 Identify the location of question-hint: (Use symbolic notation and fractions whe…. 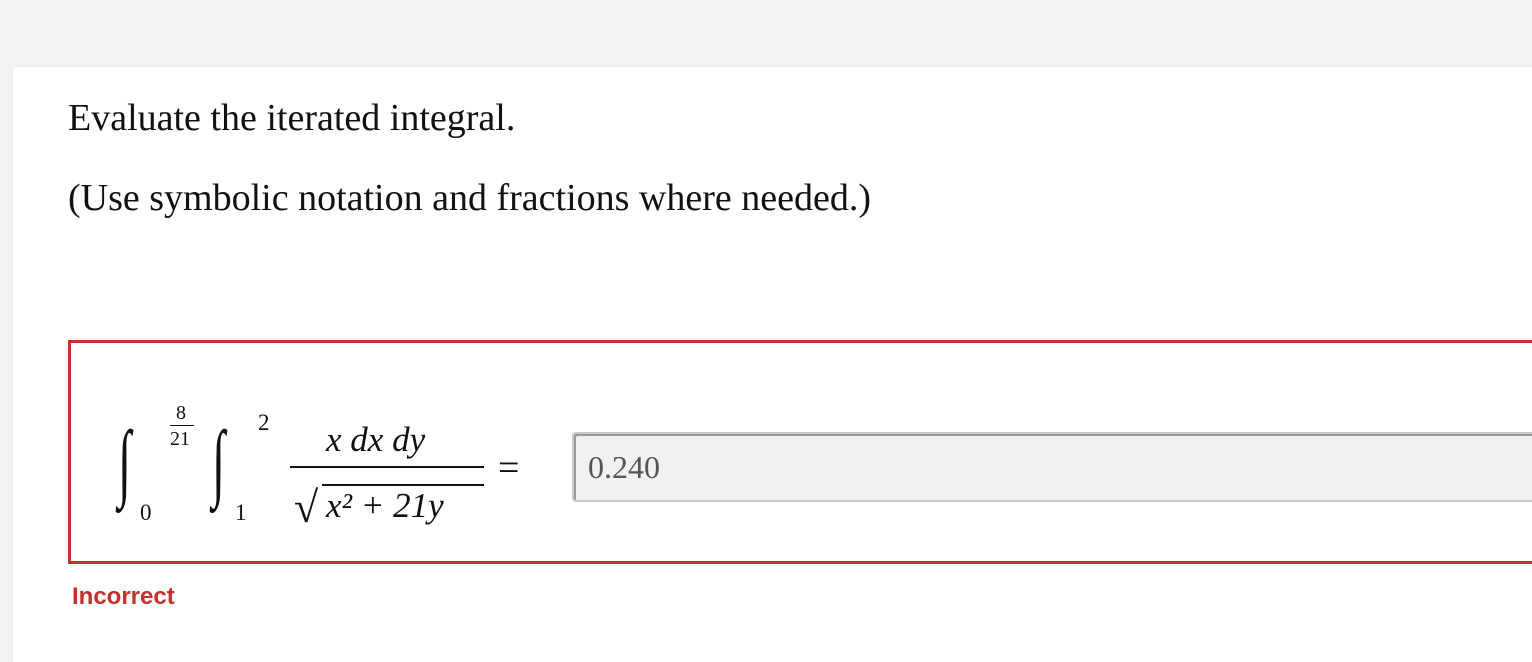
(470, 198).